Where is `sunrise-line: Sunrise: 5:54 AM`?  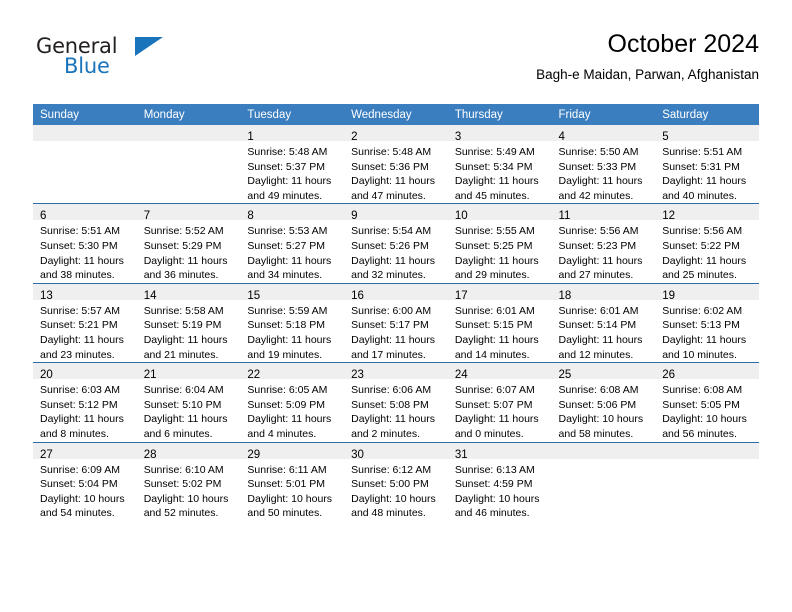
sunrise-line: Sunrise: 5:54 AM is located at coordinates (391, 231).